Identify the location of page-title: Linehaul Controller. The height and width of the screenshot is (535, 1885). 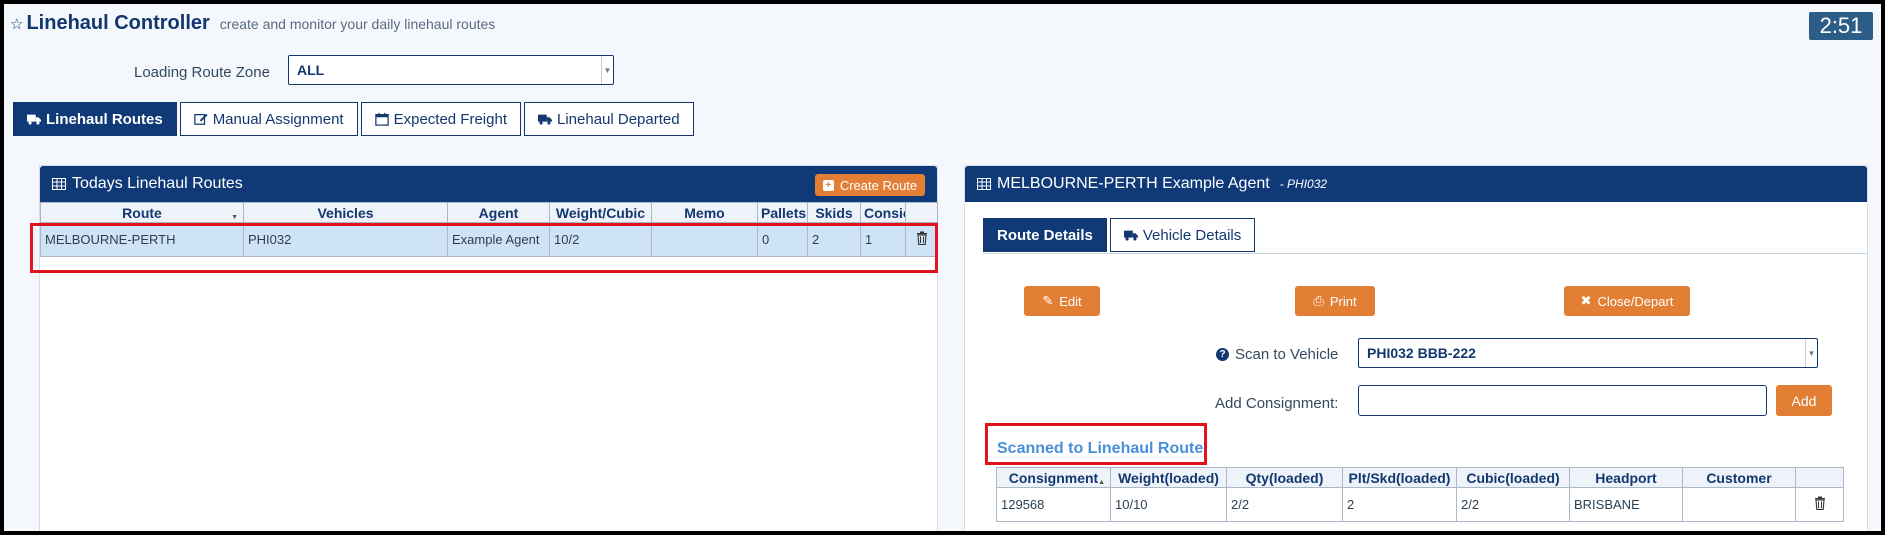
(118, 23).